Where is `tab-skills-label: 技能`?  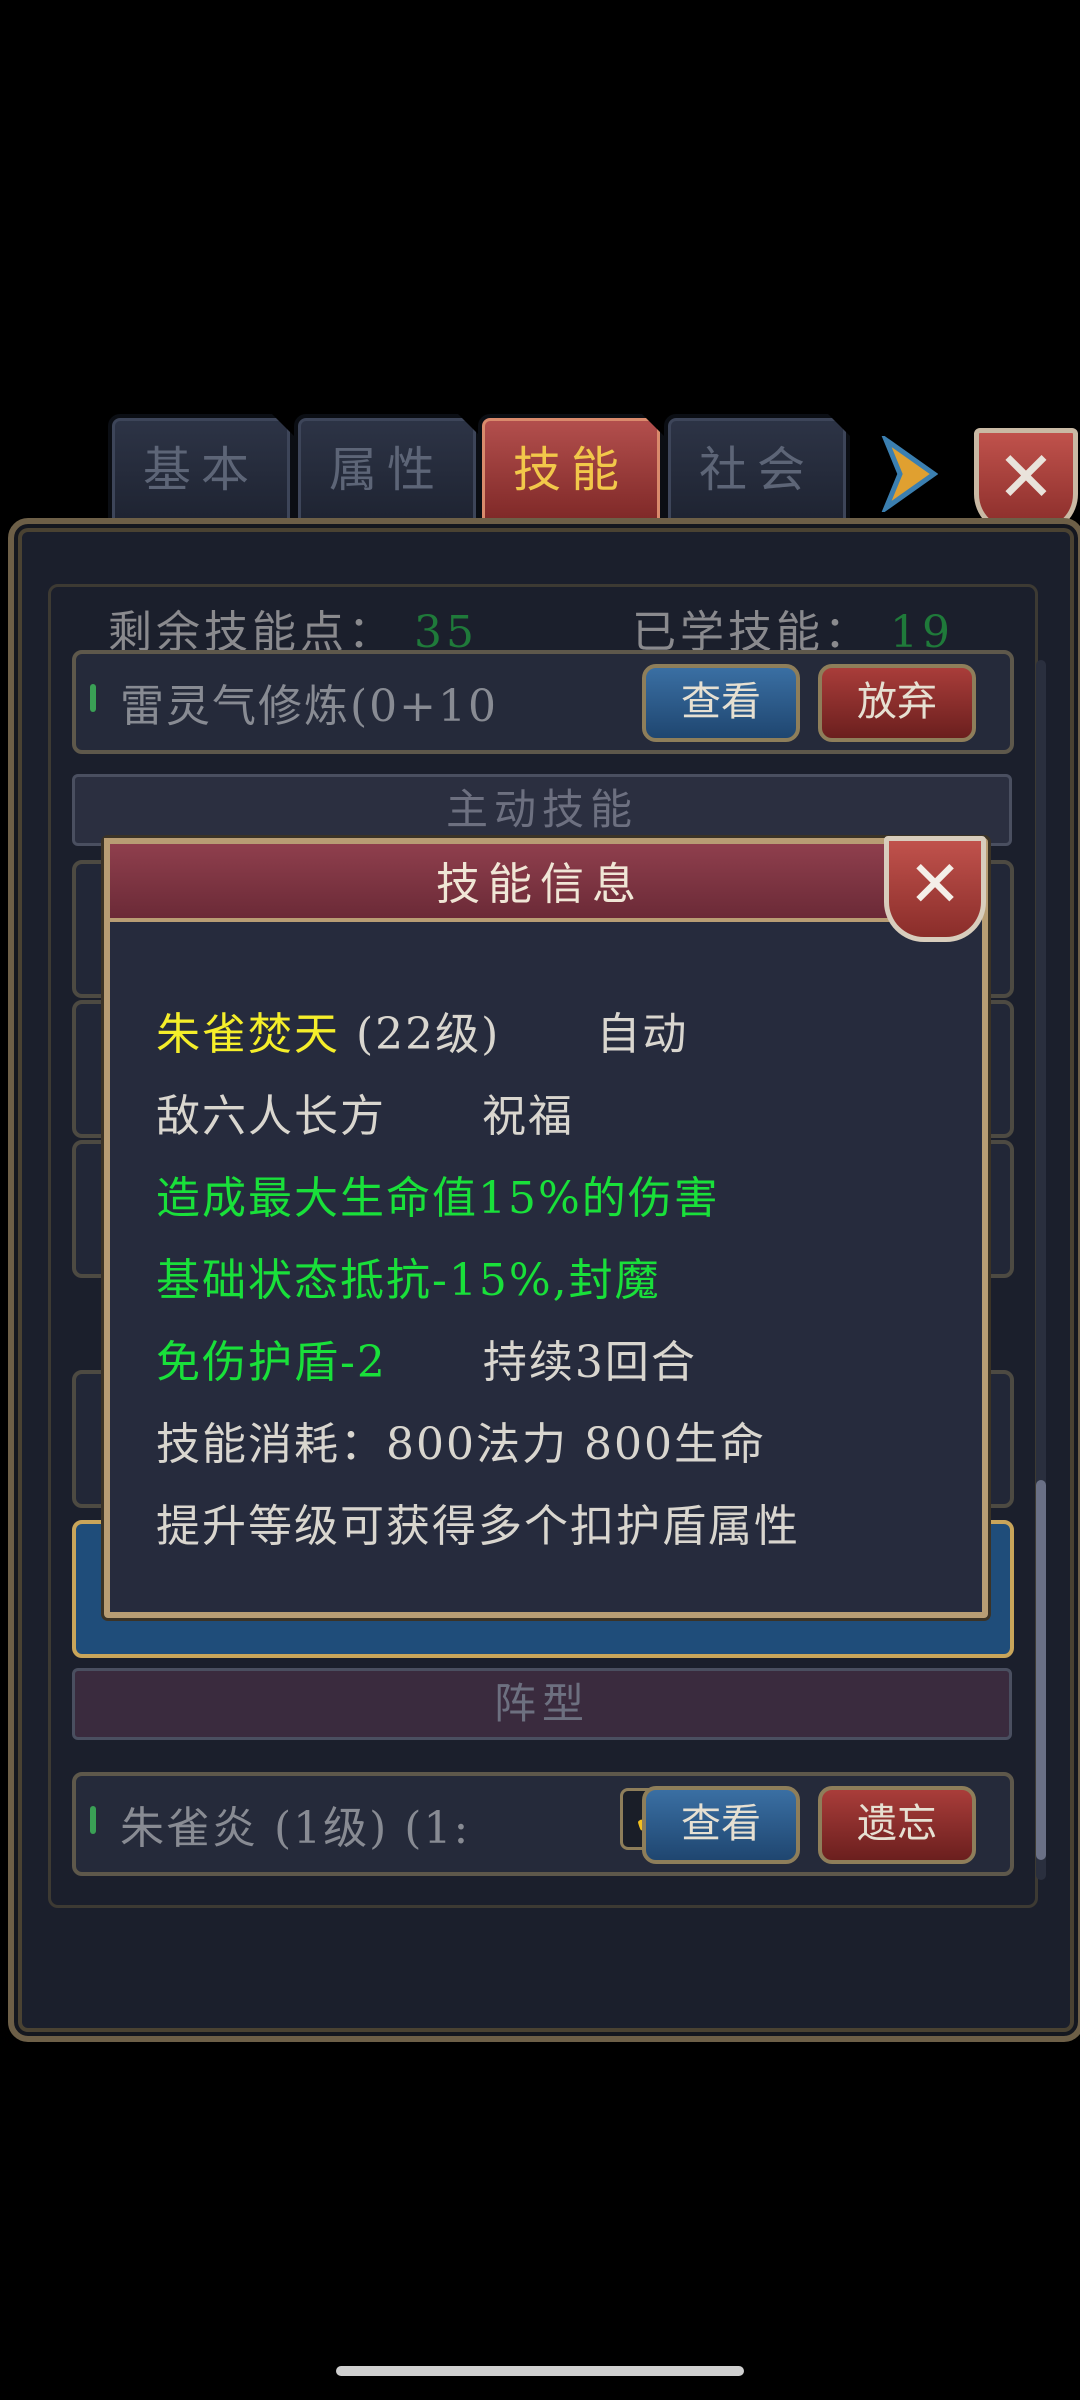
tab-skills-label: 技能 is located at coordinates (570, 470).